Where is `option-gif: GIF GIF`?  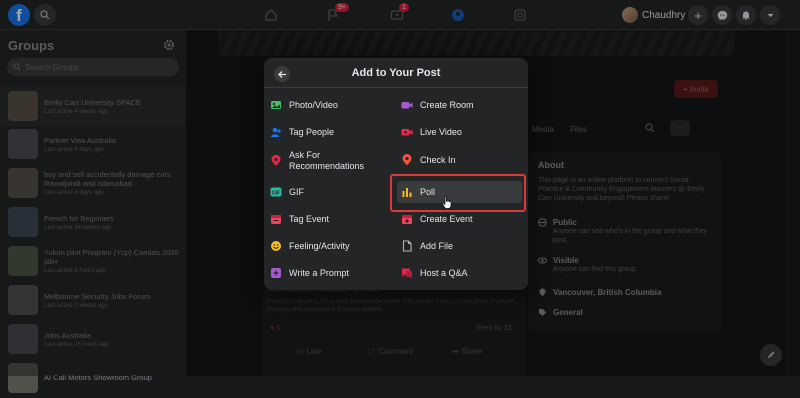 option-gif: GIF GIF is located at coordinates (287, 192).